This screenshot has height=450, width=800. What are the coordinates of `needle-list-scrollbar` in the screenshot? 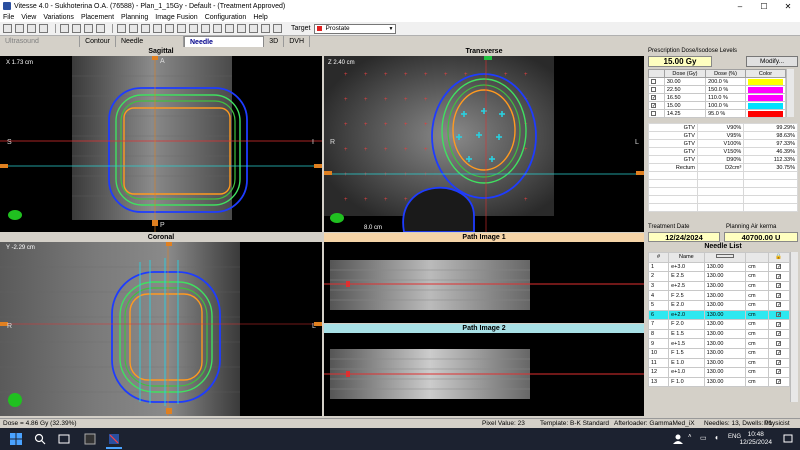 It's located at (794, 327).